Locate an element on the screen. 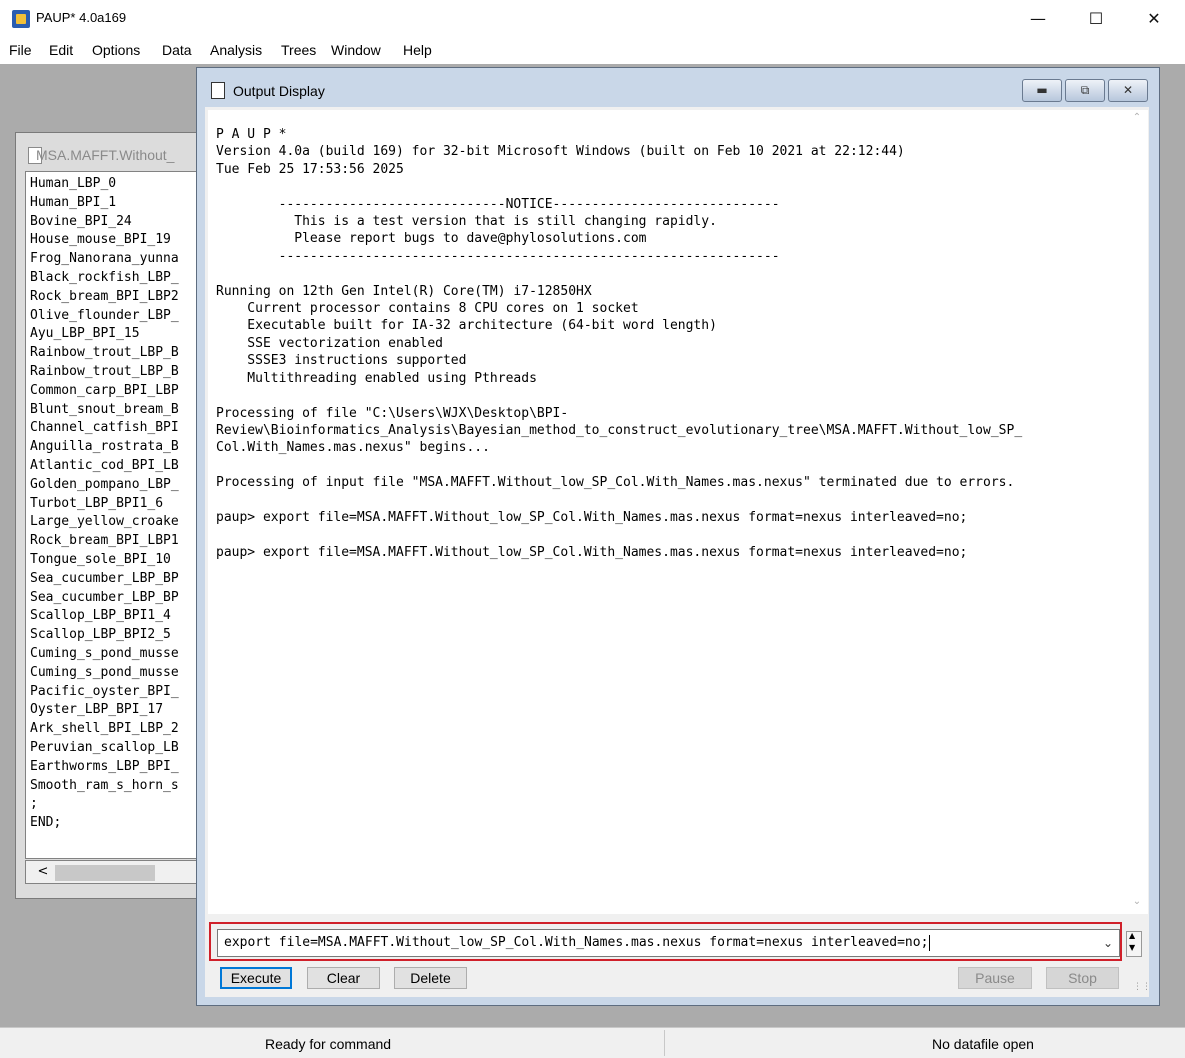 This screenshot has width=1185, height=1058. document-window-title: MSA.MAFFT.Without_ is located at coordinates (105, 155).